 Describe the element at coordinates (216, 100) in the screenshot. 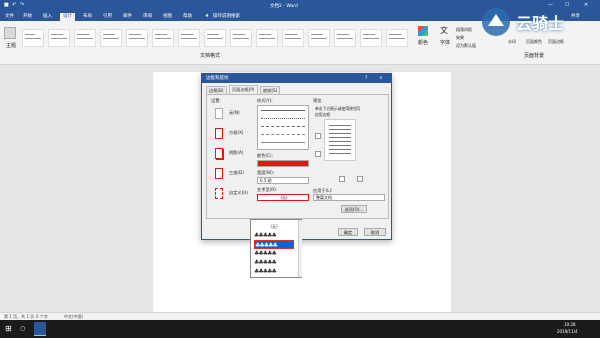

I see `setting-label: 设置:` at that location.